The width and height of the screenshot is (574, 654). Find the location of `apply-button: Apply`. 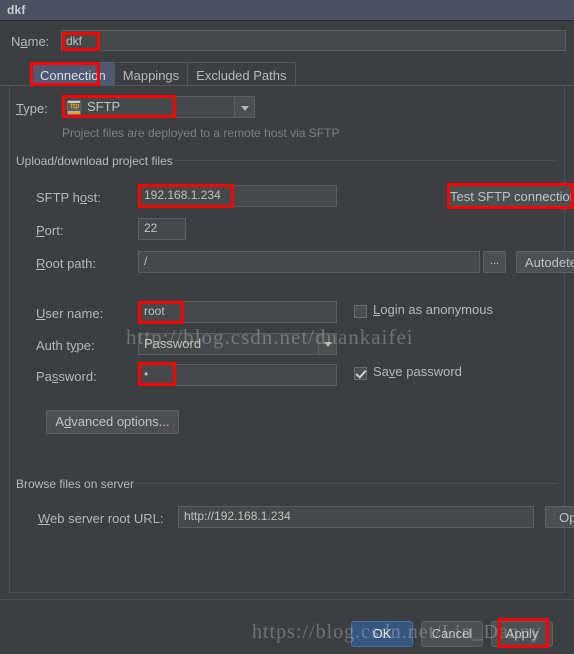

apply-button: Apply is located at coordinates (522, 634).